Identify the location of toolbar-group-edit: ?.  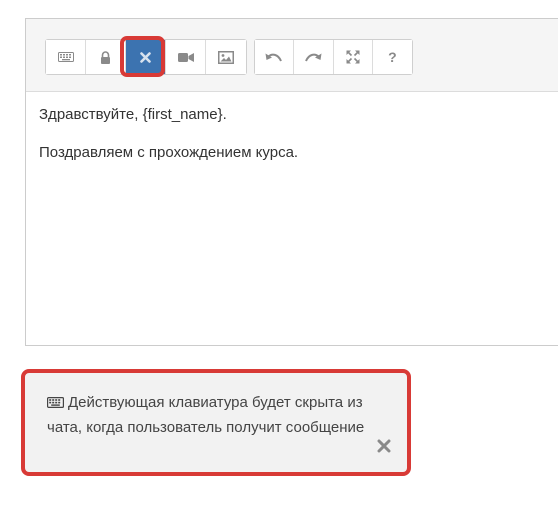
(333, 57).